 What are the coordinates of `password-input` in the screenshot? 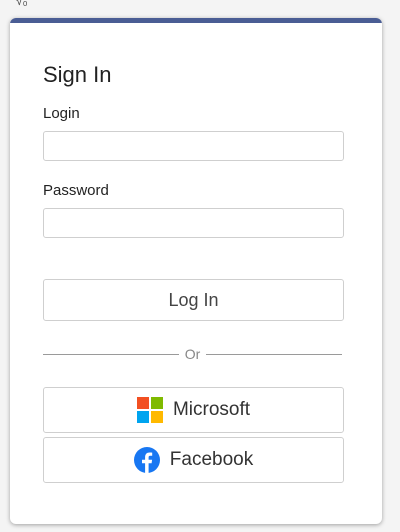 It's located at (193, 223).